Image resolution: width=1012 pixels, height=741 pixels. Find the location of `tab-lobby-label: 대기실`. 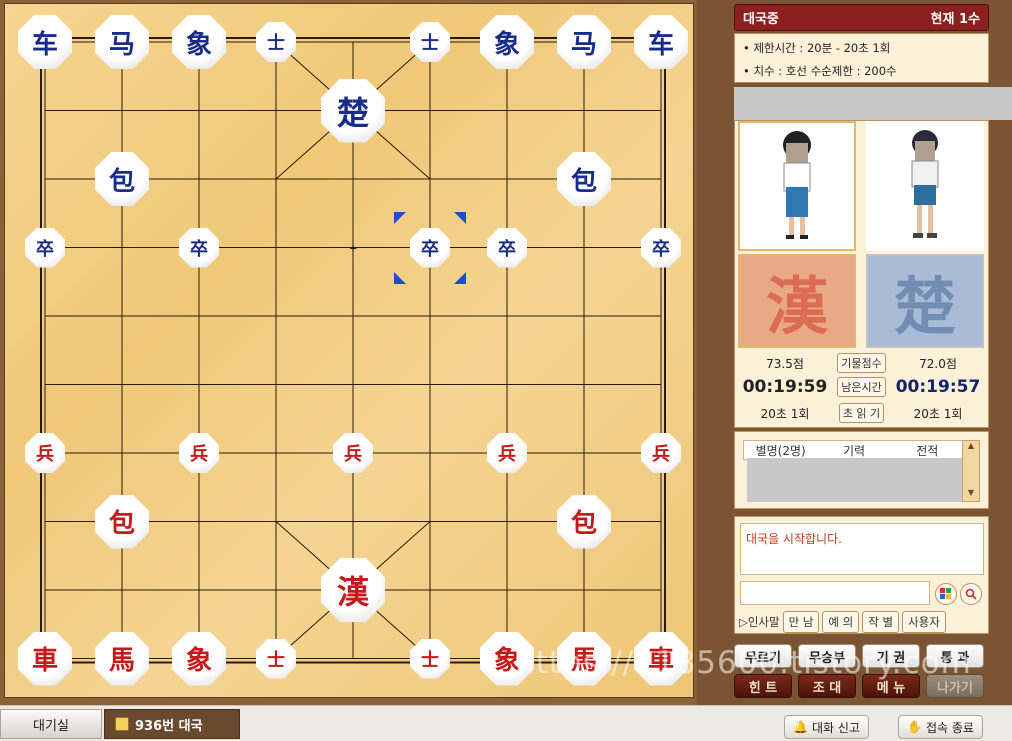

tab-lobby-label: 대기실 is located at coordinates (51, 726).